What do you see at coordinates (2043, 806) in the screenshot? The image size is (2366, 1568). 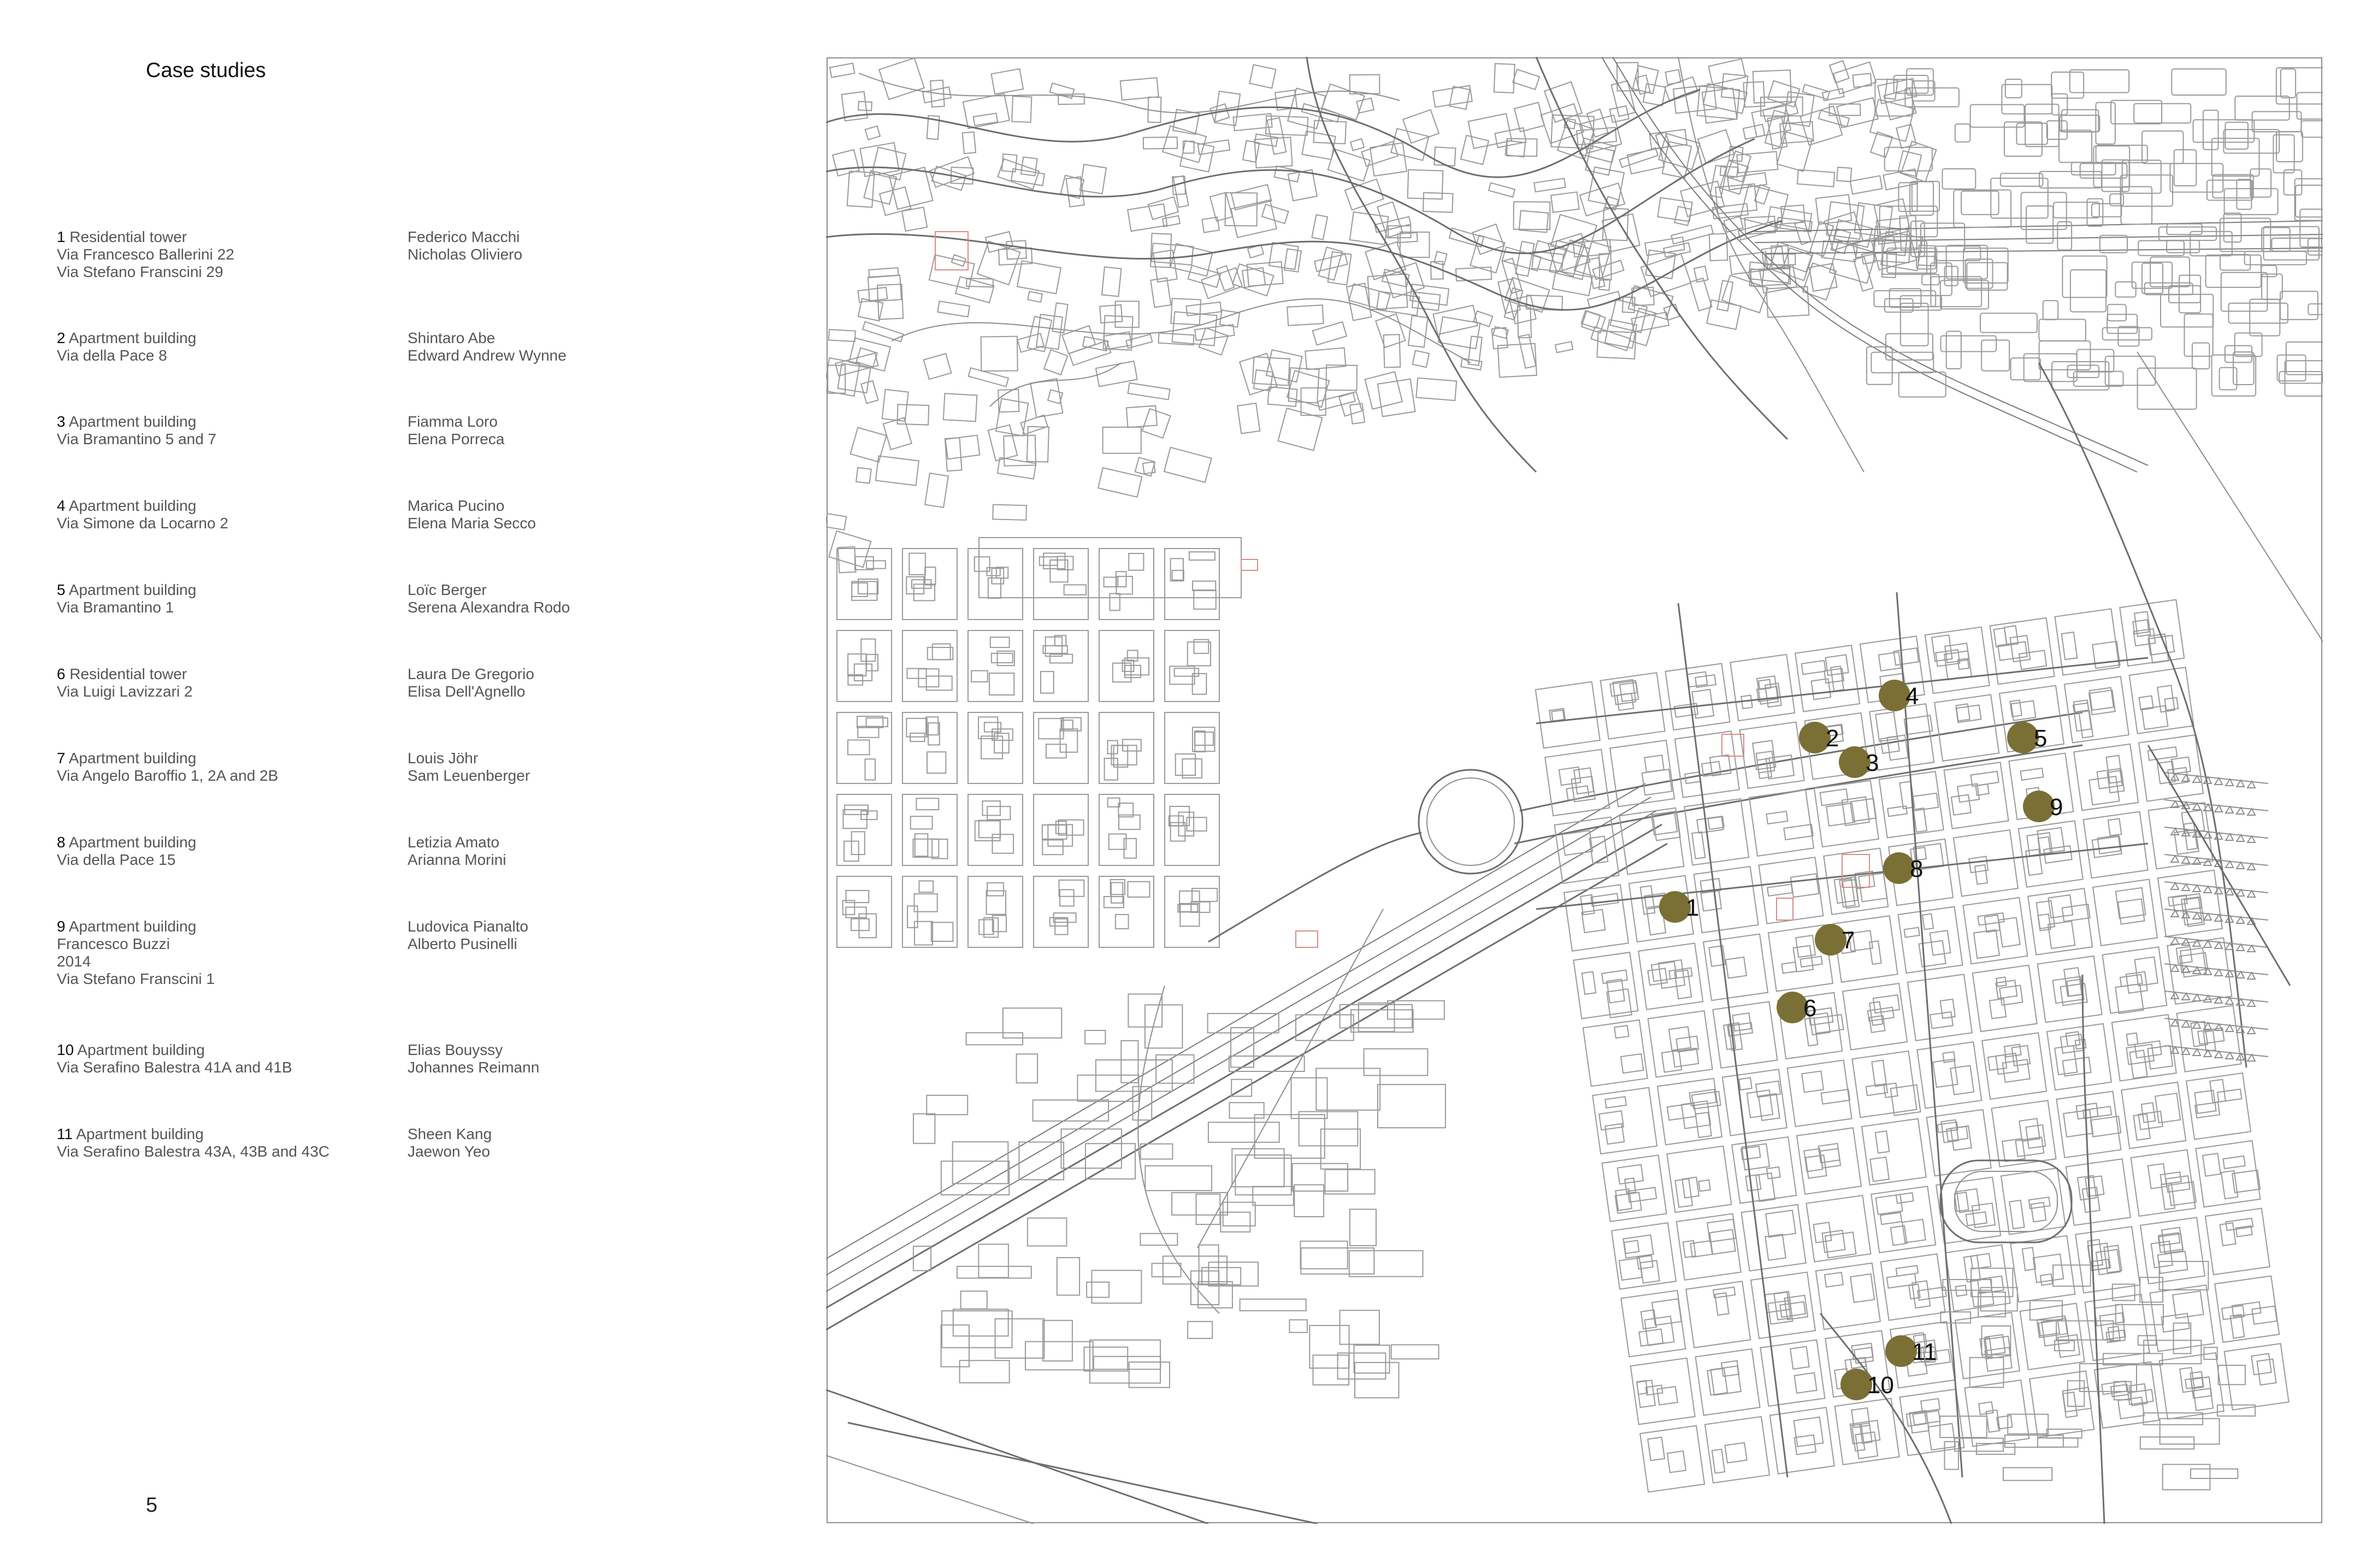 I see `case-study-marker-9: 9` at bounding box center [2043, 806].